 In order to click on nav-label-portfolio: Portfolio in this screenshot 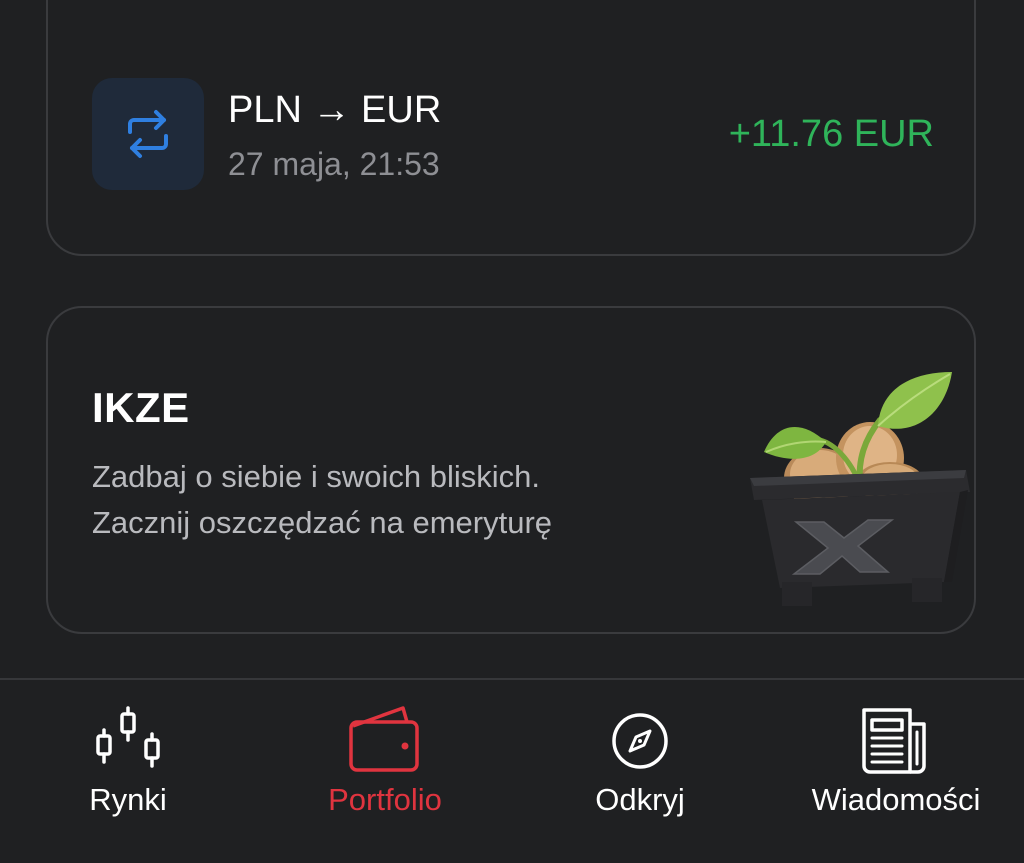, I will do `click(385, 799)`.